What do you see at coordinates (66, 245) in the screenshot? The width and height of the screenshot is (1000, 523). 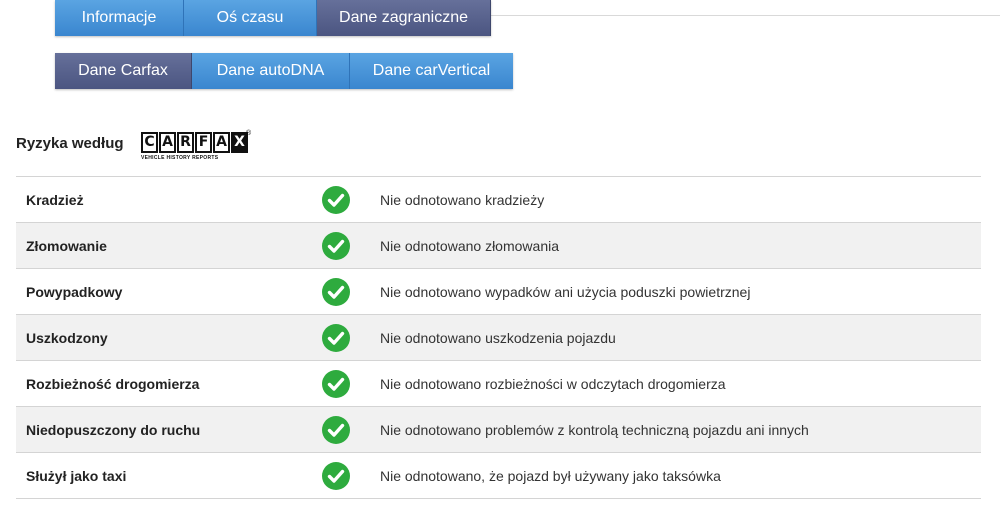 I see `risk-label: Złomowanie` at bounding box center [66, 245].